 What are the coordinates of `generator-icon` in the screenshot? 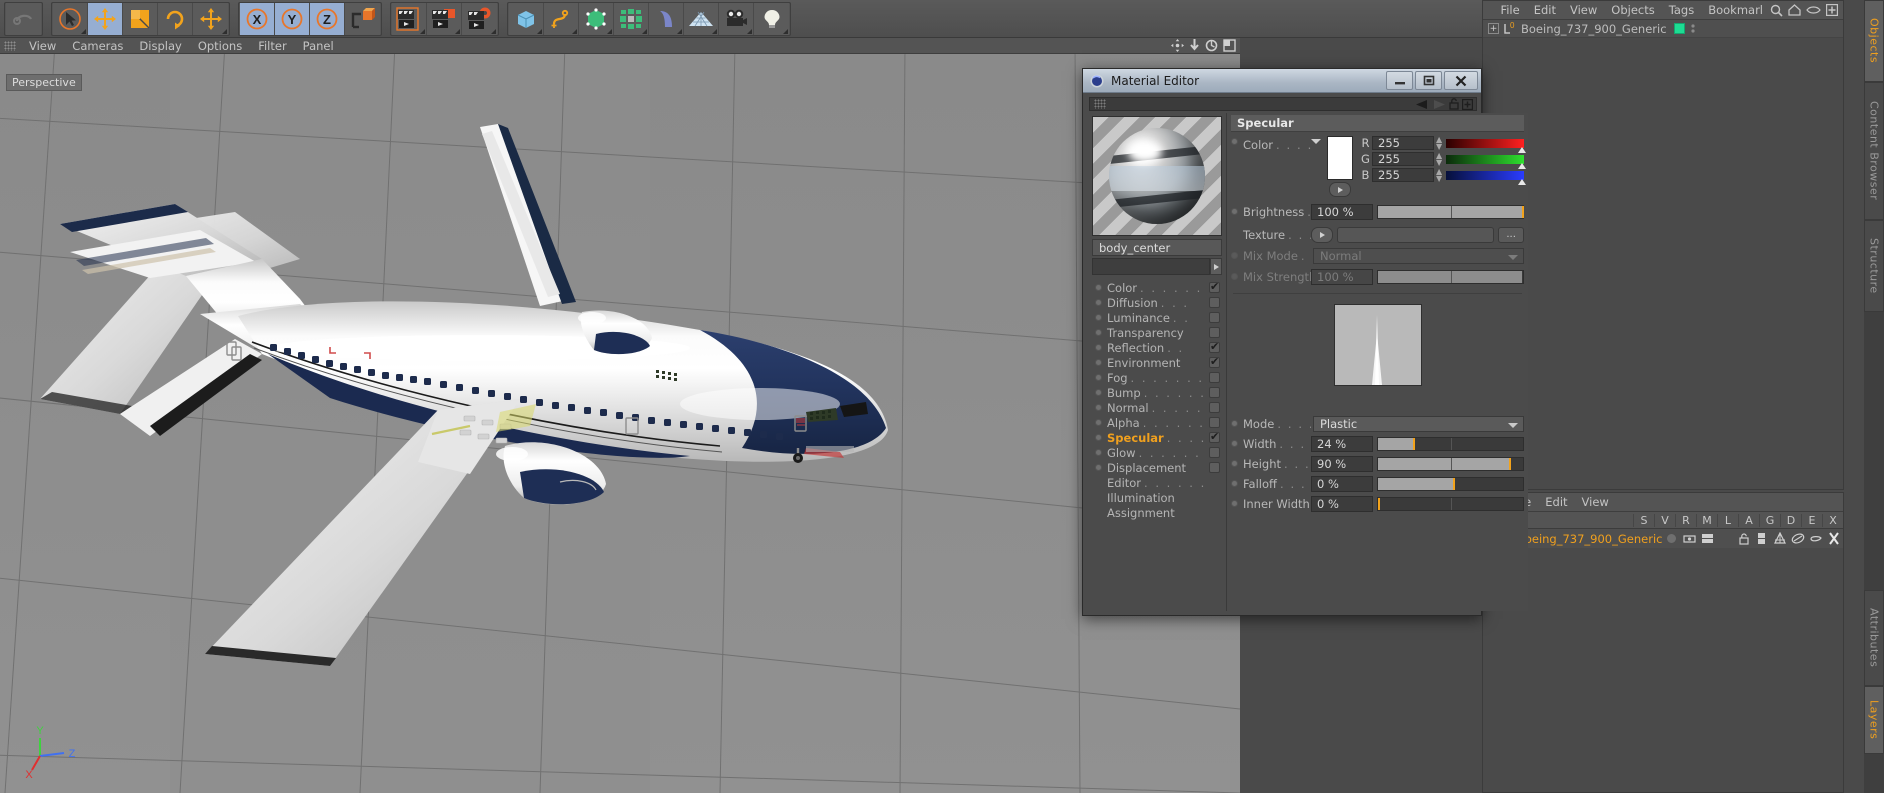 It's located at (1780, 538).